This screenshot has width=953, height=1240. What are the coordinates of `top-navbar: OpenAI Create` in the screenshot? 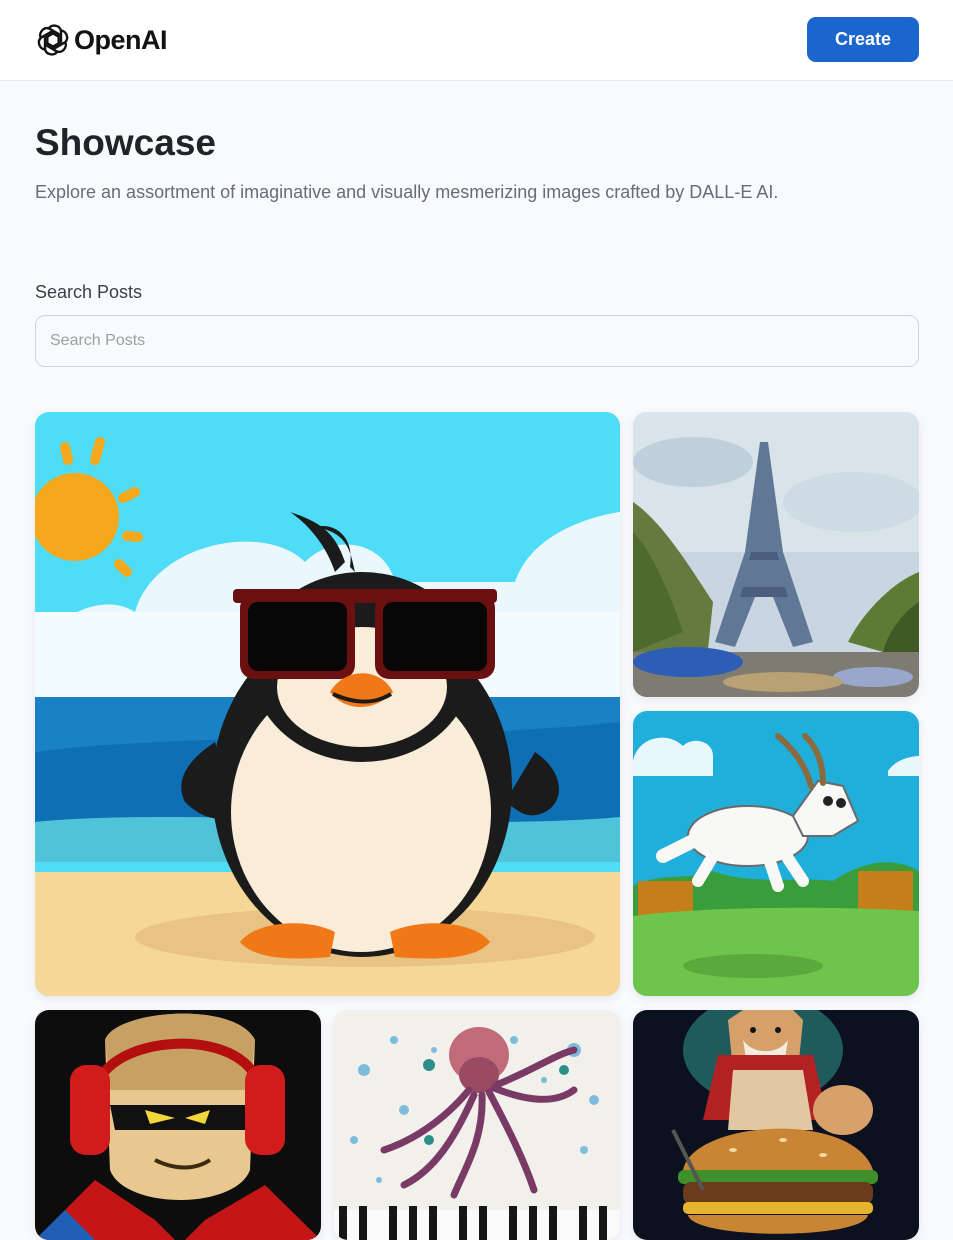 It's located at (476, 40).